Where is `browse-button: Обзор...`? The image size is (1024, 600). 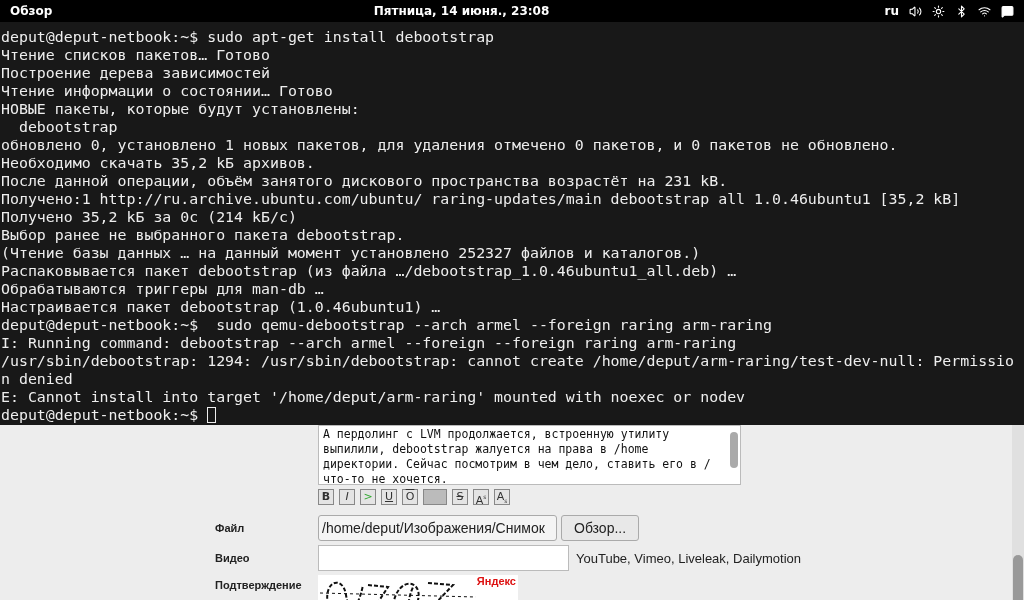
browse-button: Обзор... is located at coordinates (600, 528).